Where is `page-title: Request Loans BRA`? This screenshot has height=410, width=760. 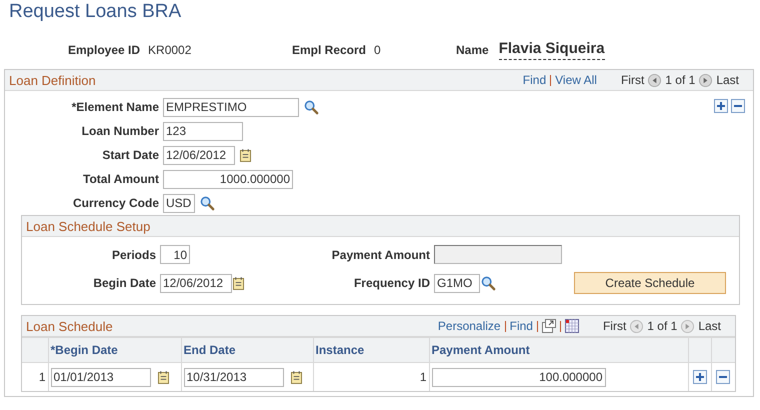 page-title: Request Loans BRA is located at coordinates (95, 12).